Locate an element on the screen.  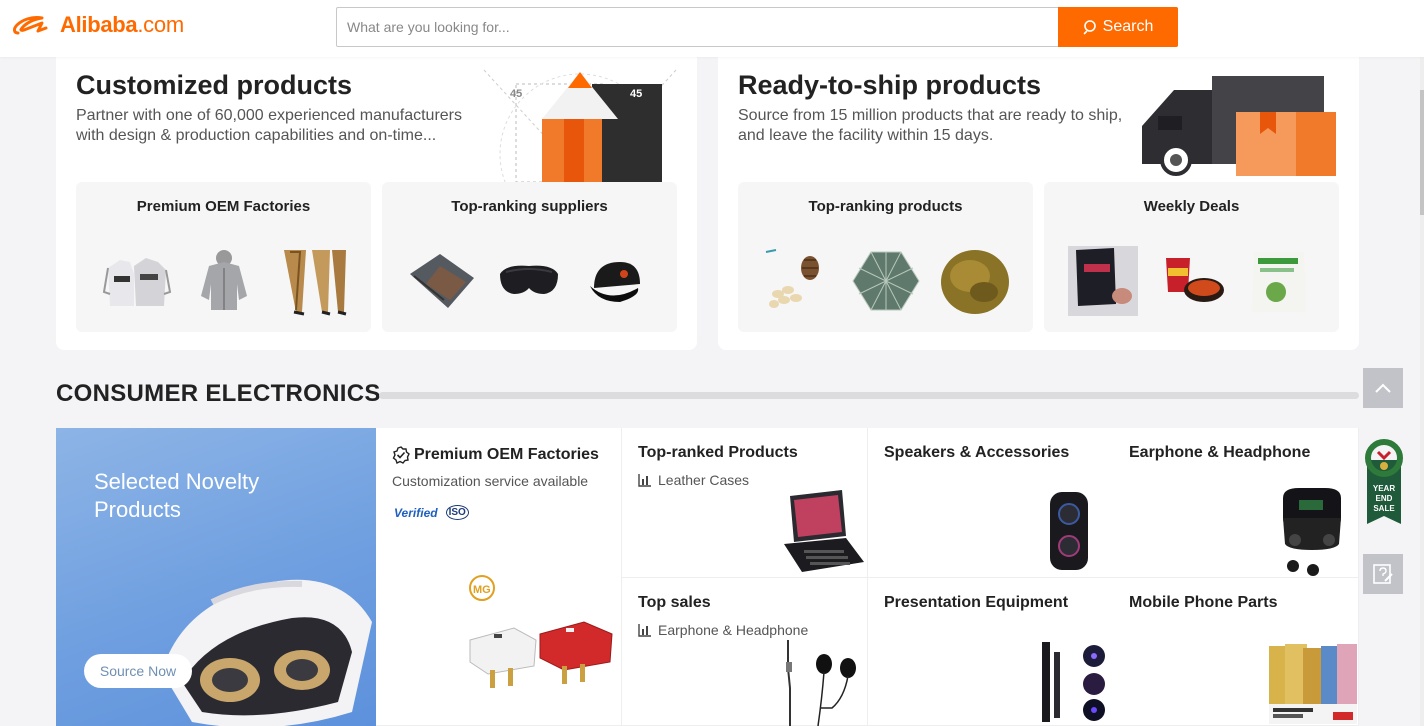
section-divider is located at coordinates (869, 395).